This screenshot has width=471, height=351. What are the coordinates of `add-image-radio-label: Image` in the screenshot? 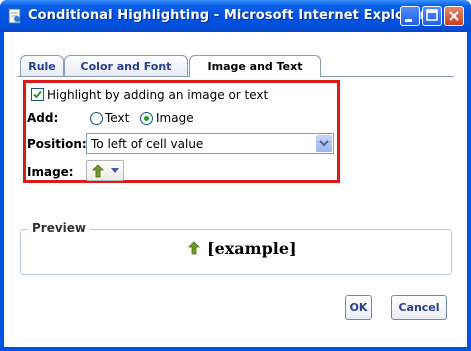 It's located at (175, 118).